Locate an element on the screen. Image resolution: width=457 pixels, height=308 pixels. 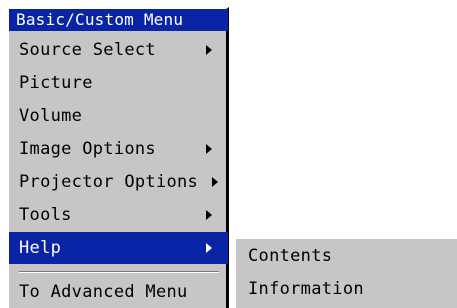
menu-item-picture: Picture is located at coordinates (118, 83).